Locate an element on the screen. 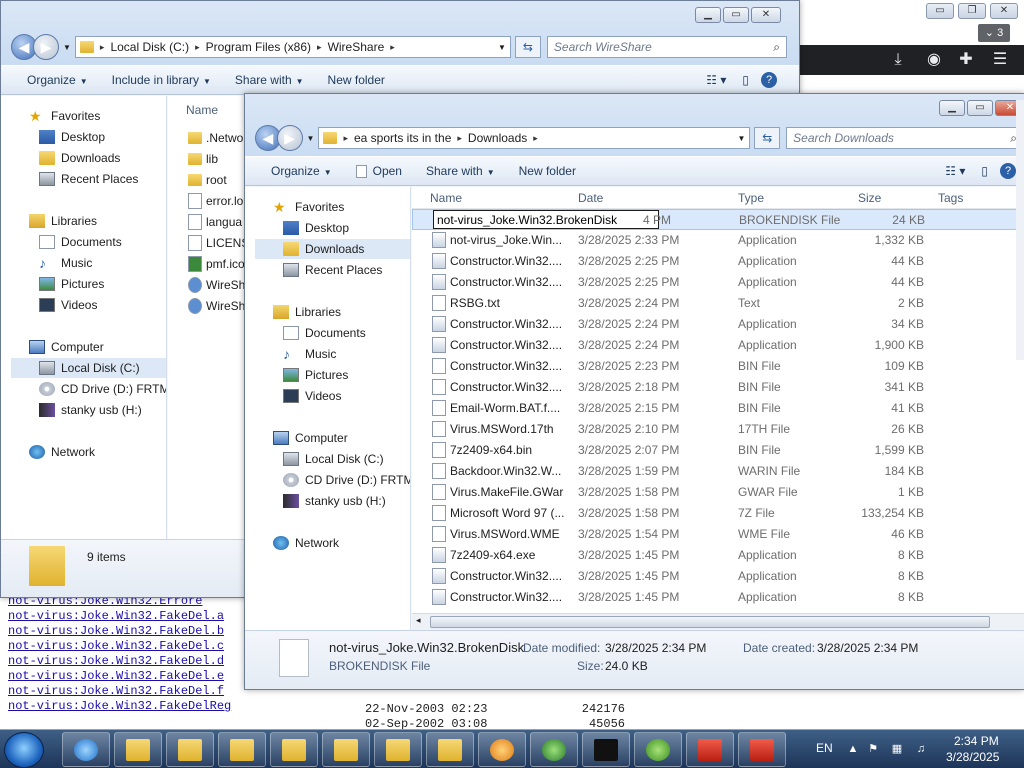  address-bar: ▸ ea sports its in the ▸ Downloads ▸ ▼ is located at coordinates (534, 138).